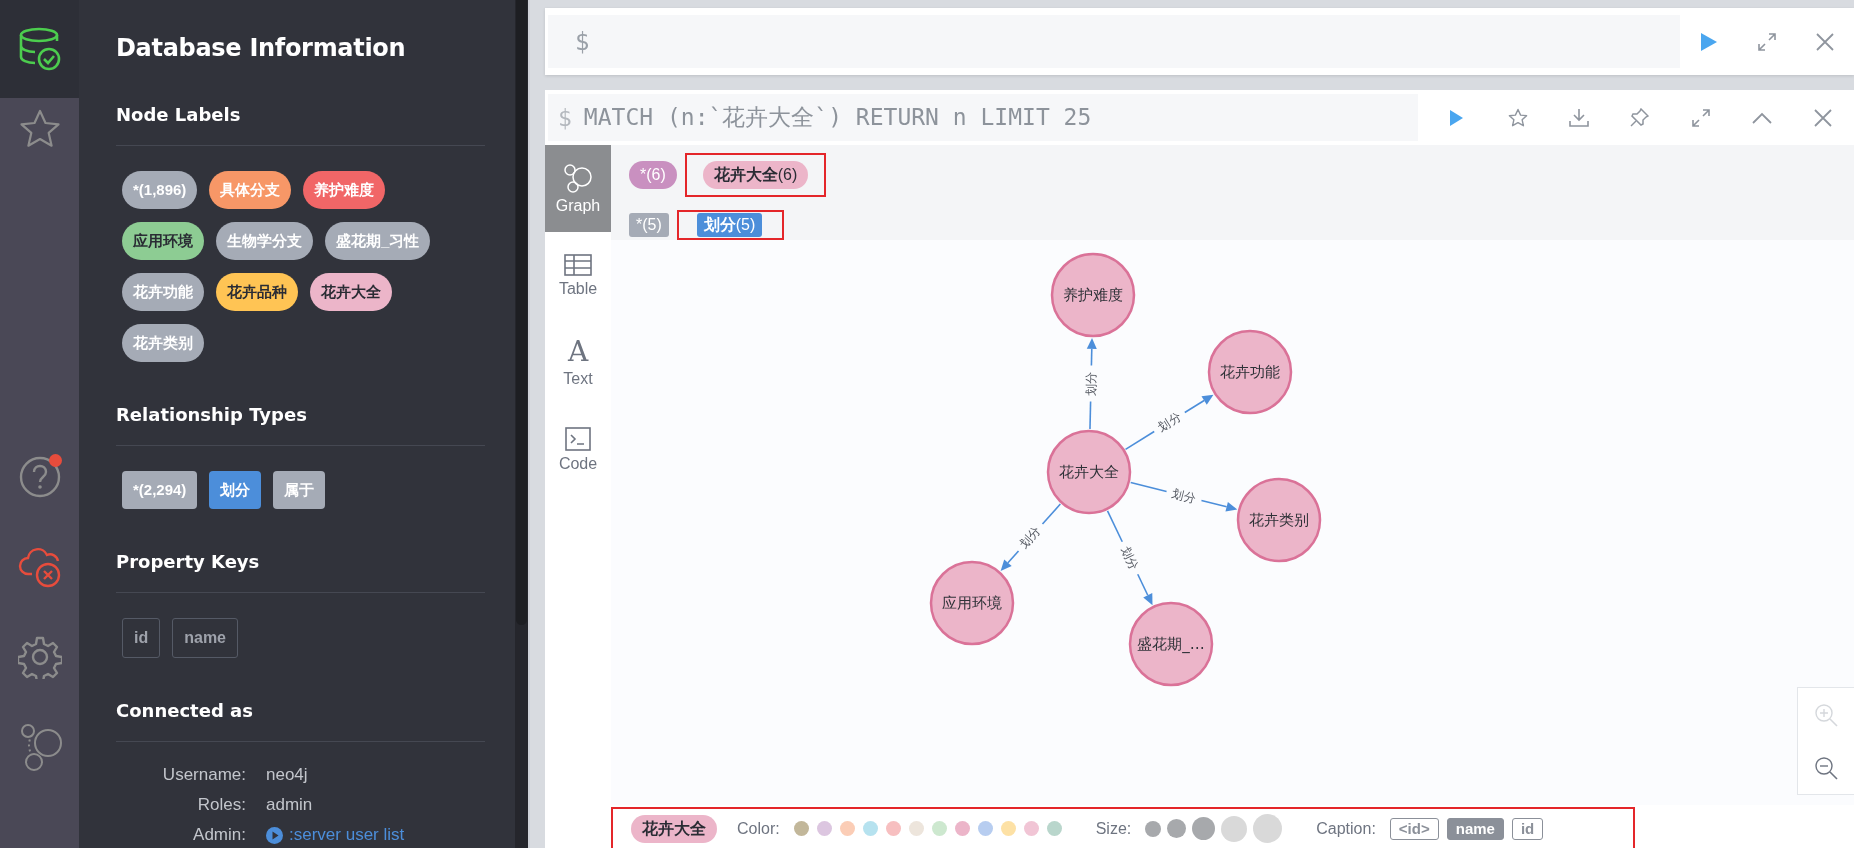  I want to click on label-pill: 养护难度, so click(344, 190).